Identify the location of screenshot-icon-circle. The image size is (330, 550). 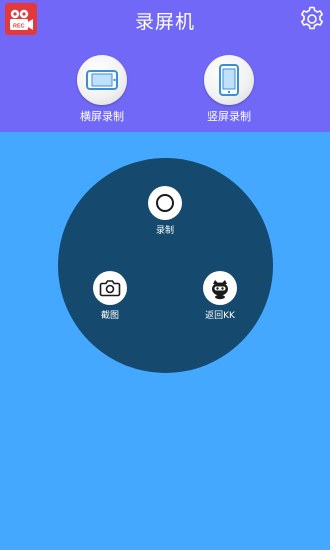
(110, 288).